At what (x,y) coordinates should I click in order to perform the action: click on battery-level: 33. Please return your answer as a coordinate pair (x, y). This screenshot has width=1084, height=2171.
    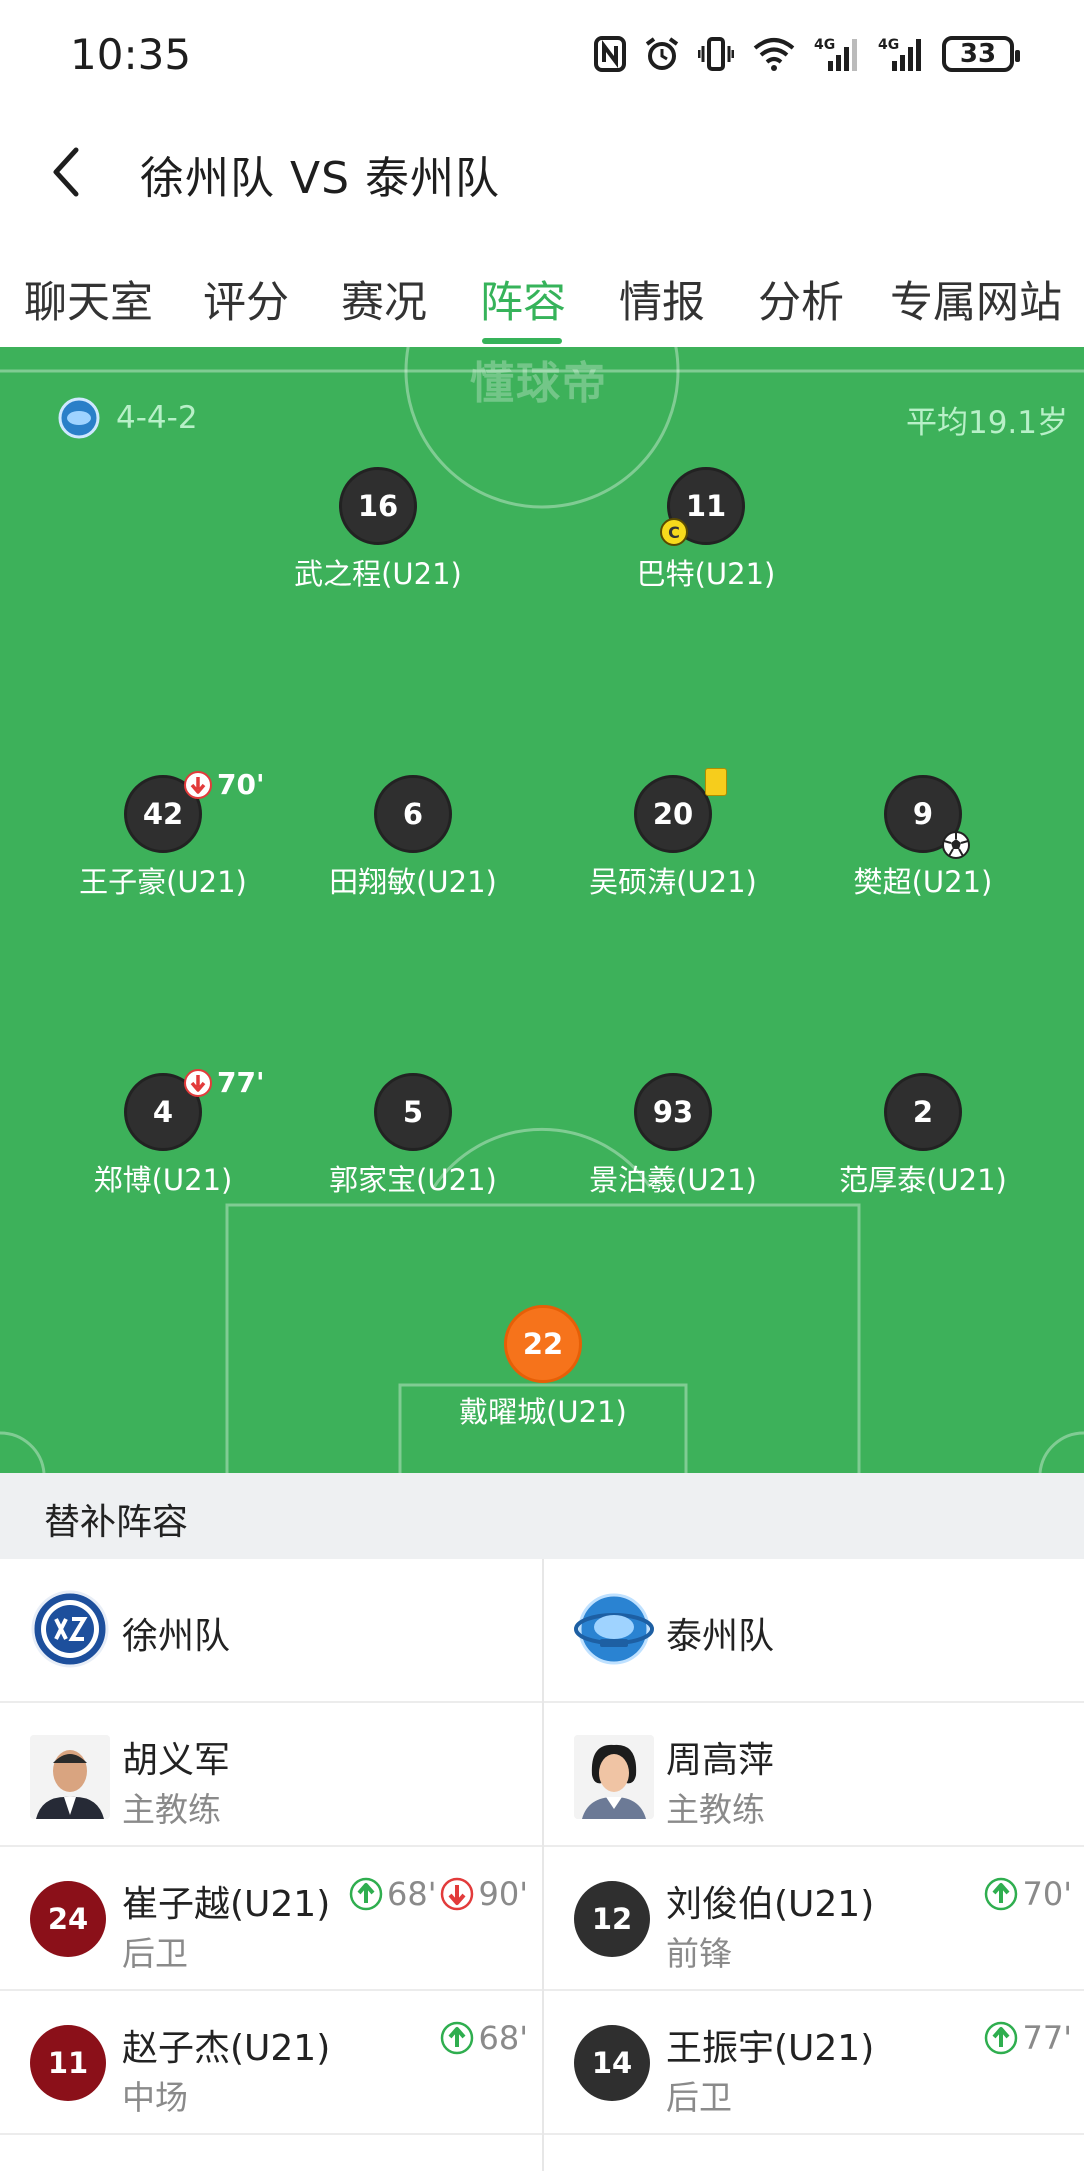
    Looking at the image, I should click on (978, 54).